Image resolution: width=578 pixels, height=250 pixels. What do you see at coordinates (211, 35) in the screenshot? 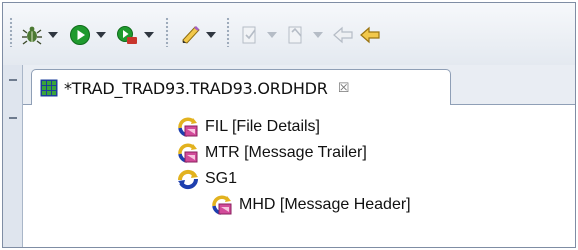
I see `annotate-dropdown-arrow` at bounding box center [211, 35].